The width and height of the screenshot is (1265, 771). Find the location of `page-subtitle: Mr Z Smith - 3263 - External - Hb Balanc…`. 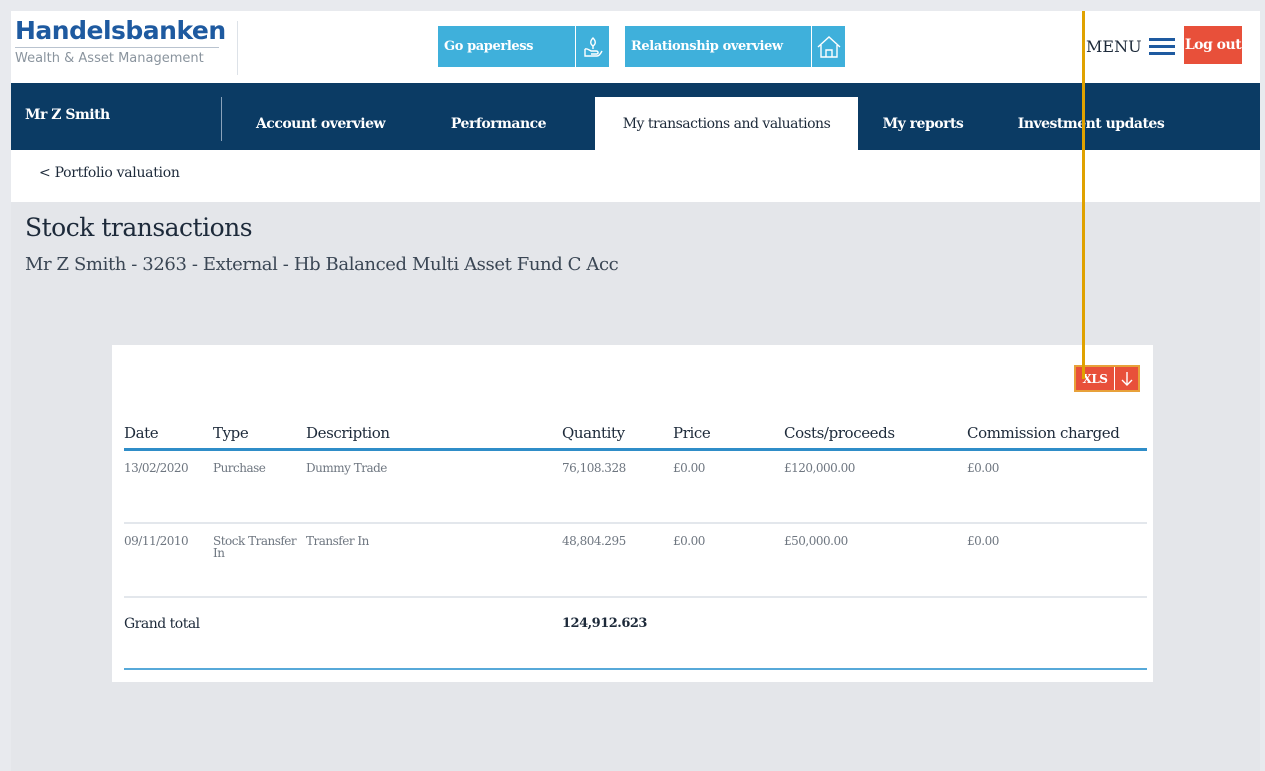

page-subtitle: Mr Z Smith - 3263 - External - Hb Balanc… is located at coordinates (322, 264).